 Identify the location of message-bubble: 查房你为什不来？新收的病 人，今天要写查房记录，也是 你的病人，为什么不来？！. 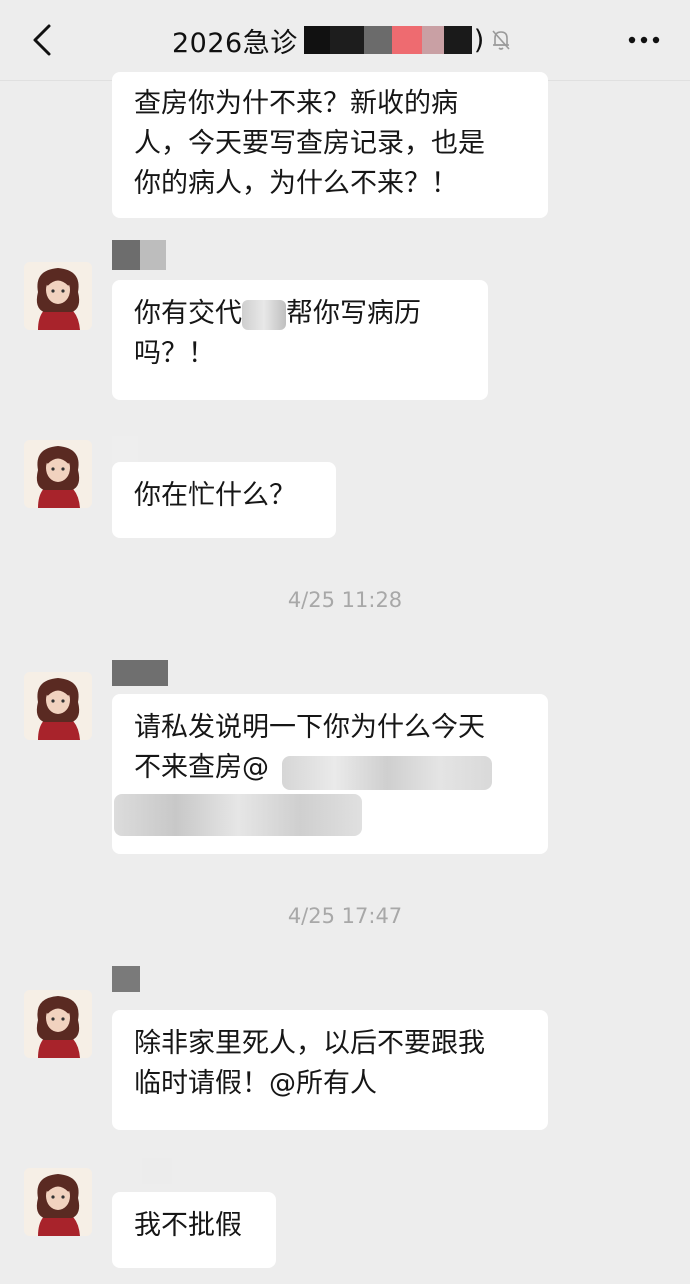
(330, 145).